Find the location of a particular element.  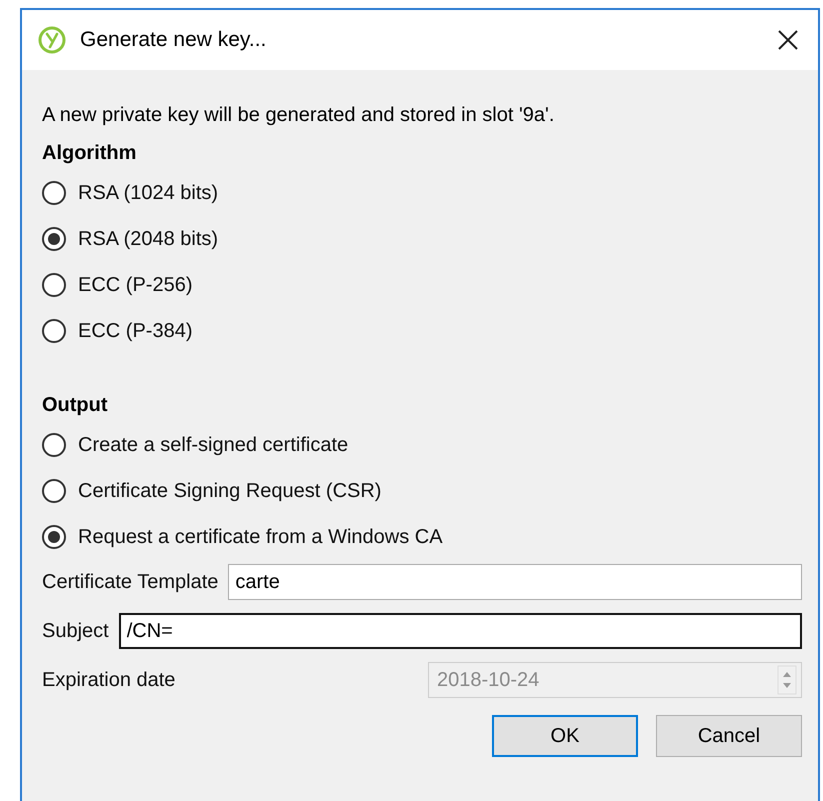

dialog-button: Cancel is located at coordinates (729, 736).